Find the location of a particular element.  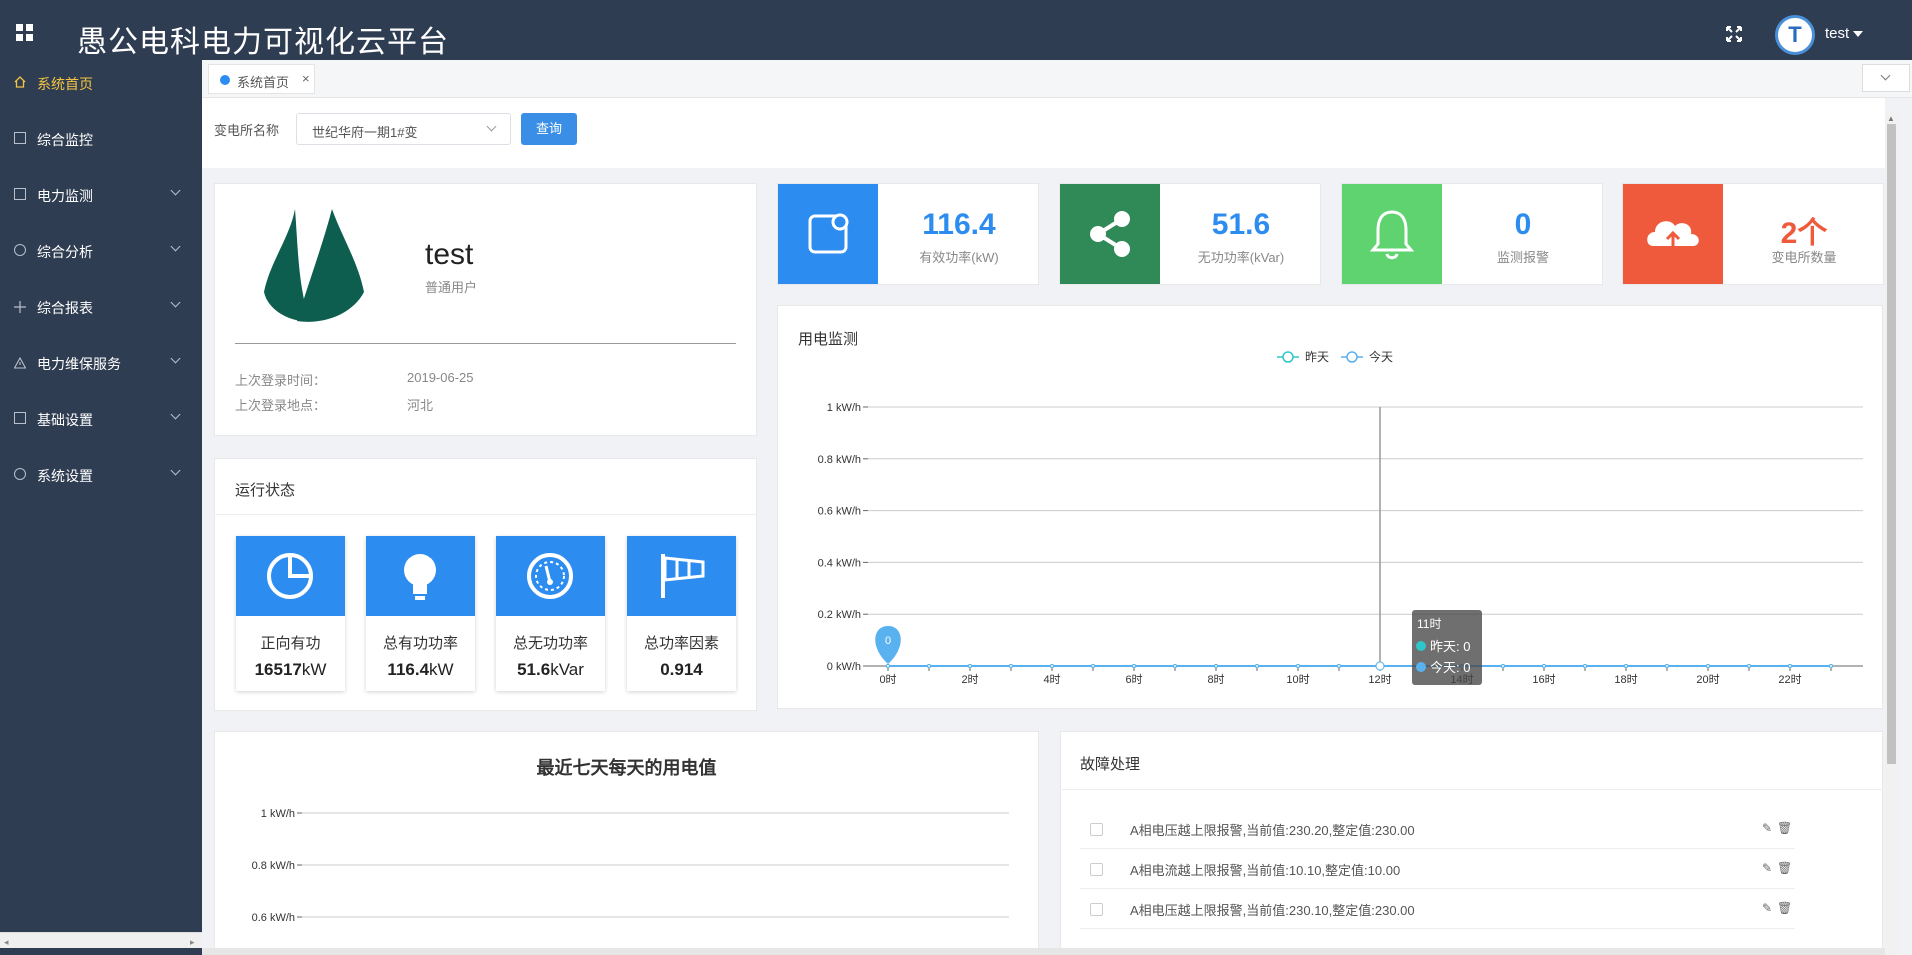

close-icon: × is located at coordinates (306, 78).